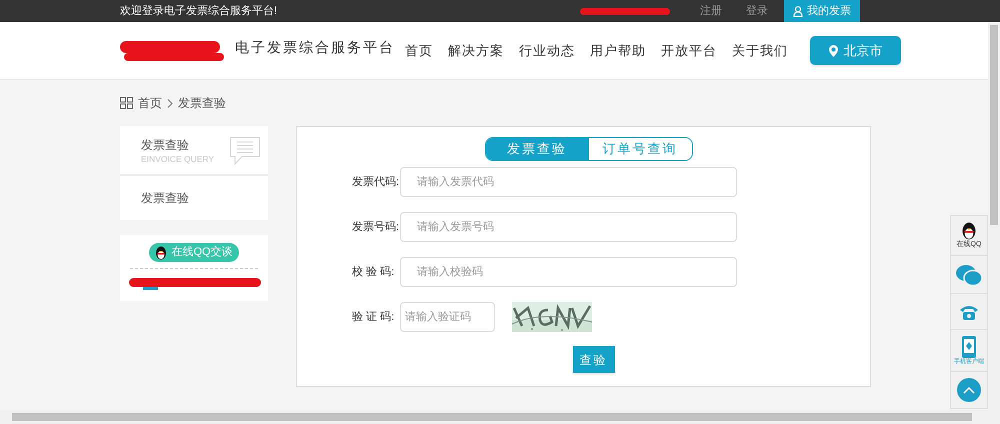  What do you see at coordinates (618, 50) in the screenshot?
I see `nav-link: 用户帮助` at bounding box center [618, 50].